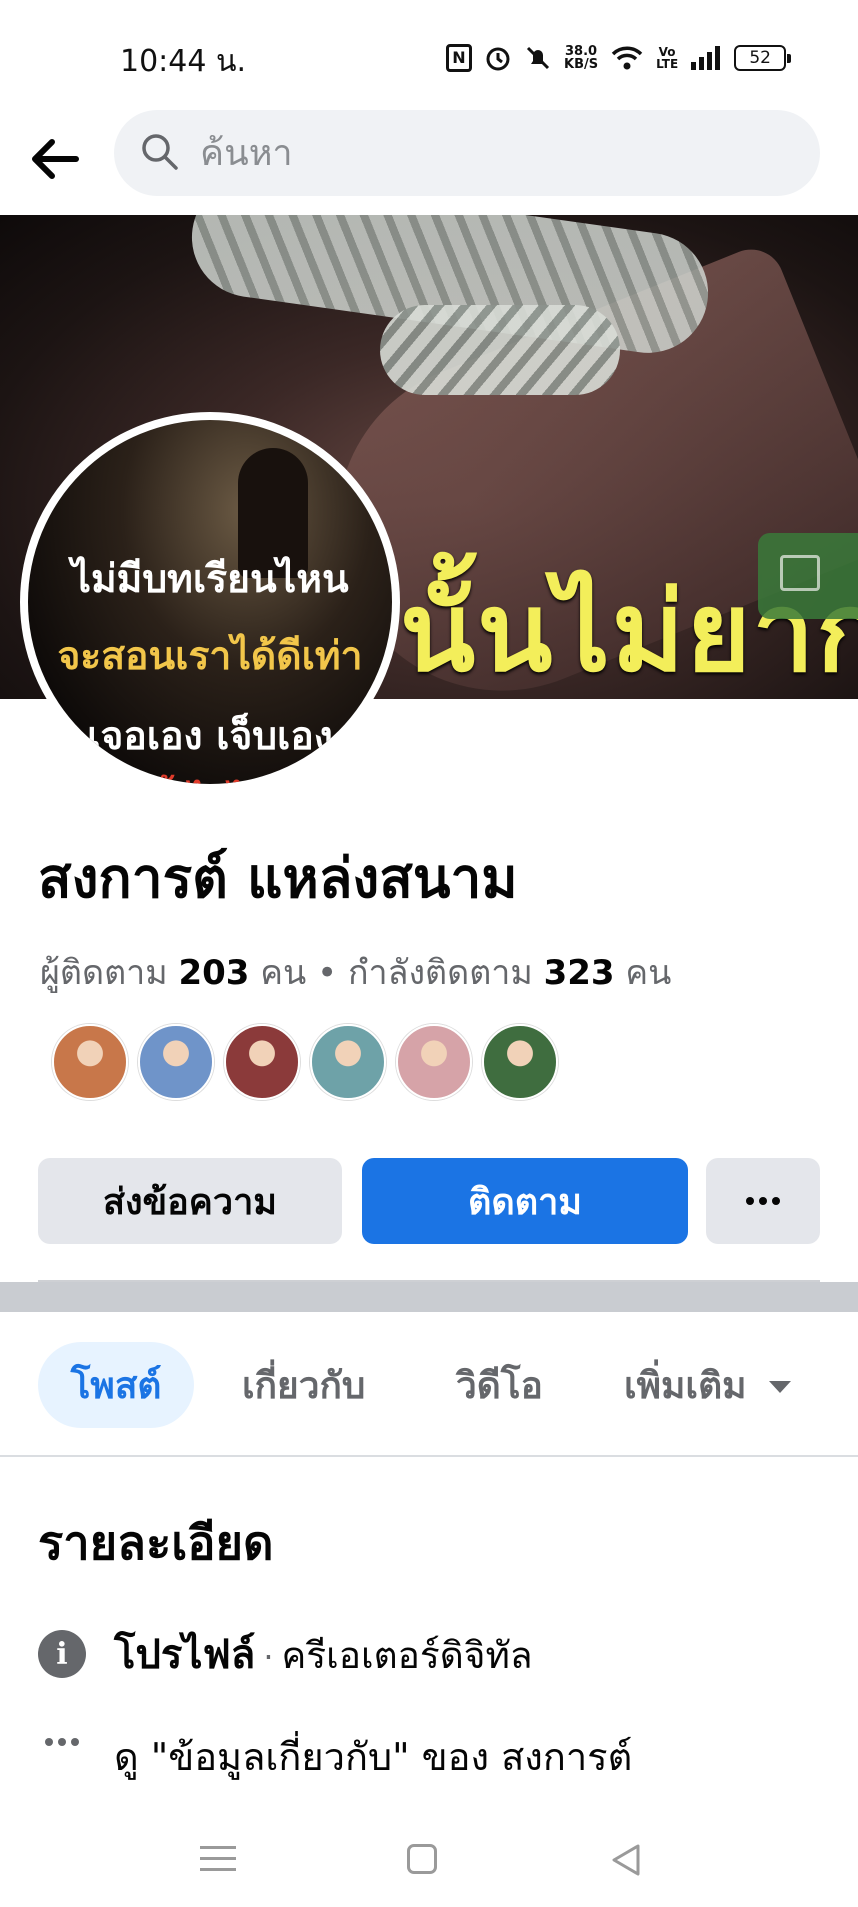  I want to click on alarm-icon, so click(498, 58).